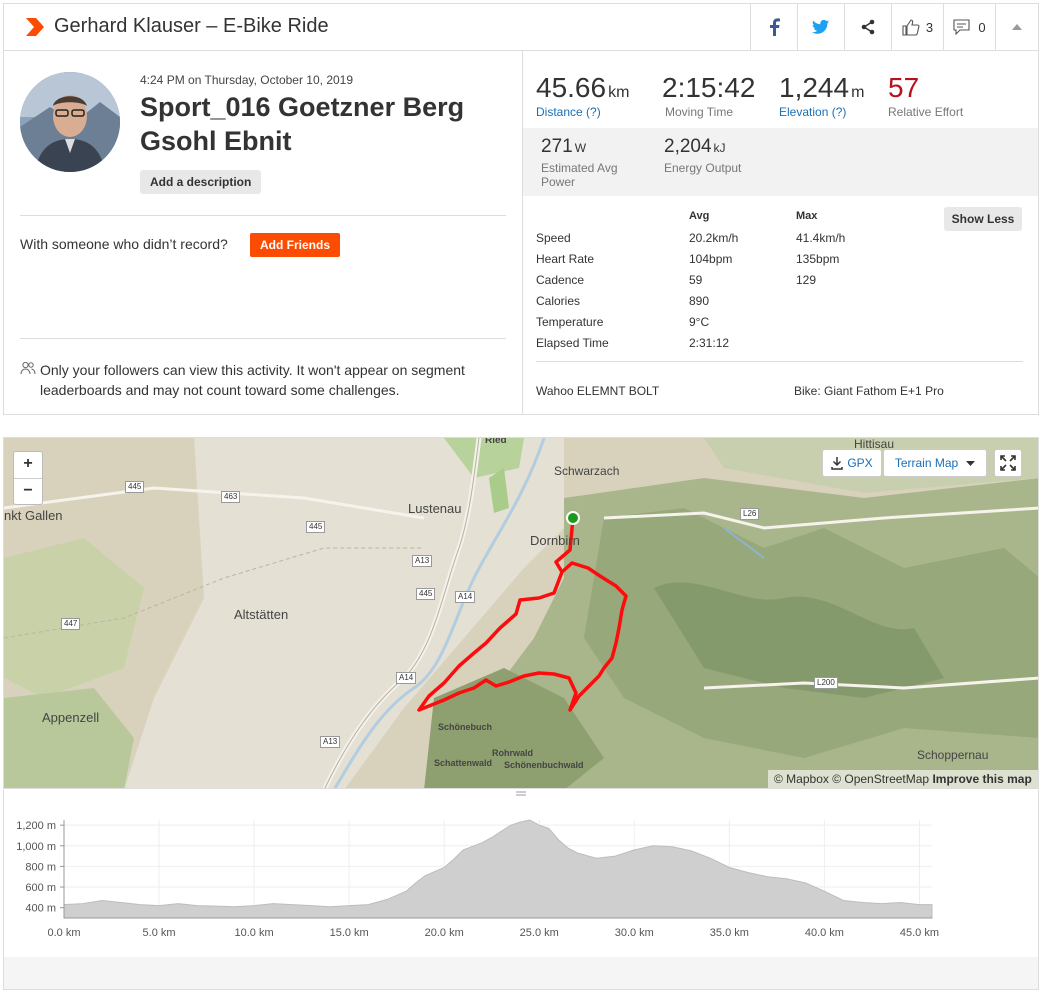  Describe the element at coordinates (191, 26) in the screenshot. I see `page-title: Gerhard Klauser – E-Bike Ride` at that location.